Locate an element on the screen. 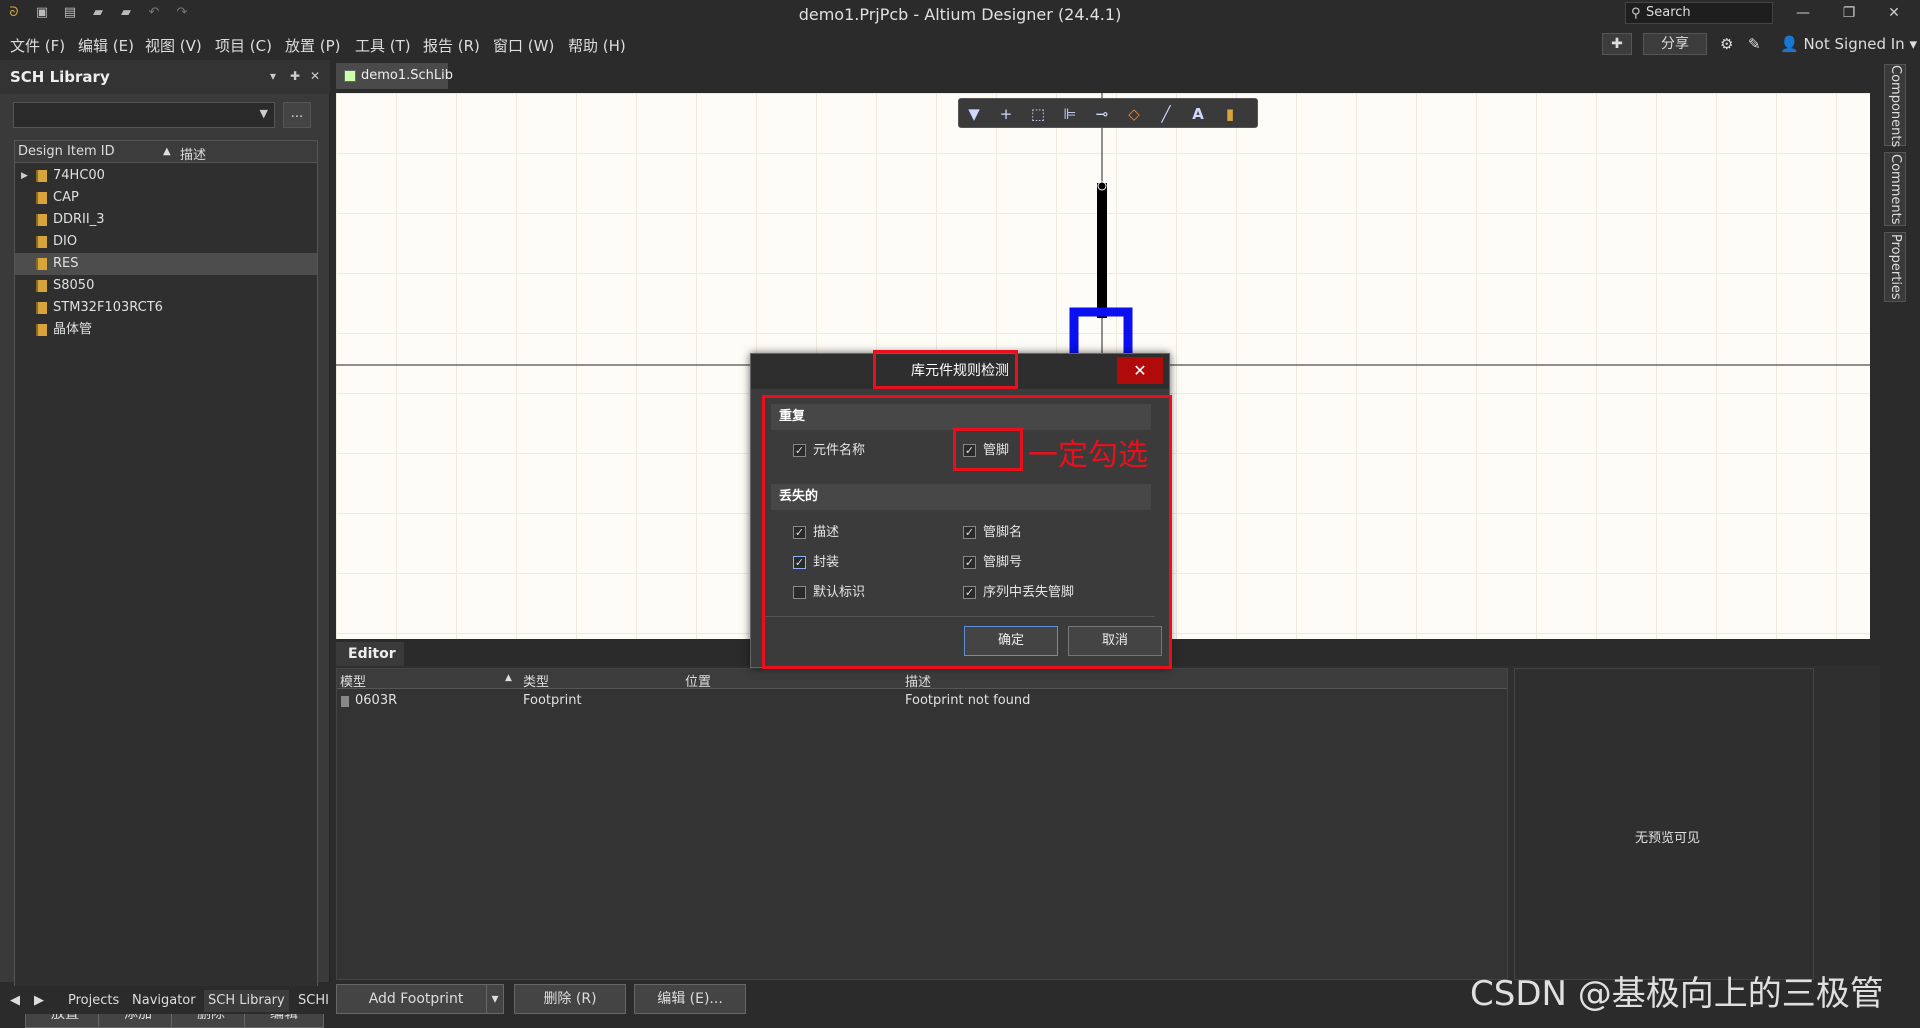 Image resolution: width=1920 pixels, height=1028 pixels. tab-next-icon: ▶ is located at coordinates (39, 1001).